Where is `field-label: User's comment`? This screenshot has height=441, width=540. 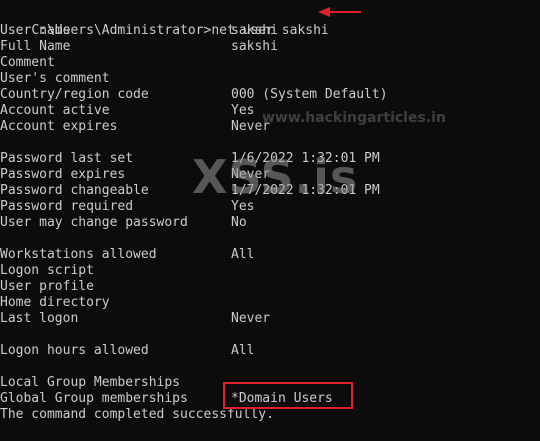 field-label: User's comment is located at coordinates (55, 78).